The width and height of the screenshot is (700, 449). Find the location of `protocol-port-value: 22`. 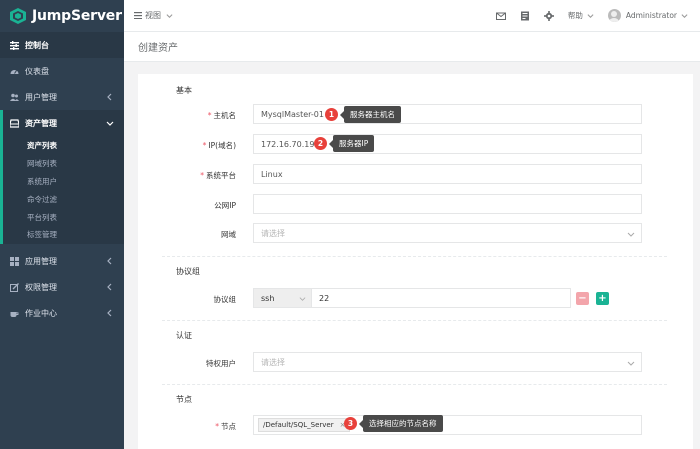

protocol-port-value: 22 is located at coordinates (324, 298).